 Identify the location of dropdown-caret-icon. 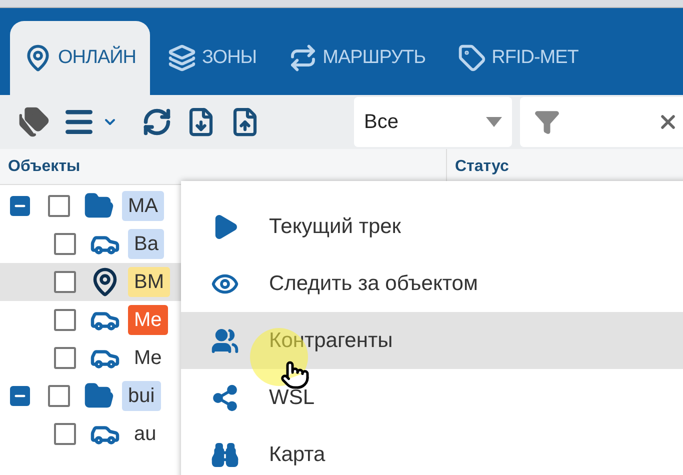
(494, 122).